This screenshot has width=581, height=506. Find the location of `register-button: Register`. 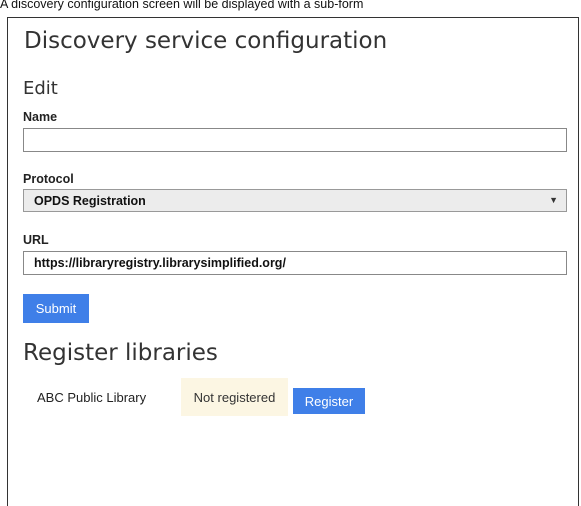

register-button: Register is located at coordinates (329, 401).